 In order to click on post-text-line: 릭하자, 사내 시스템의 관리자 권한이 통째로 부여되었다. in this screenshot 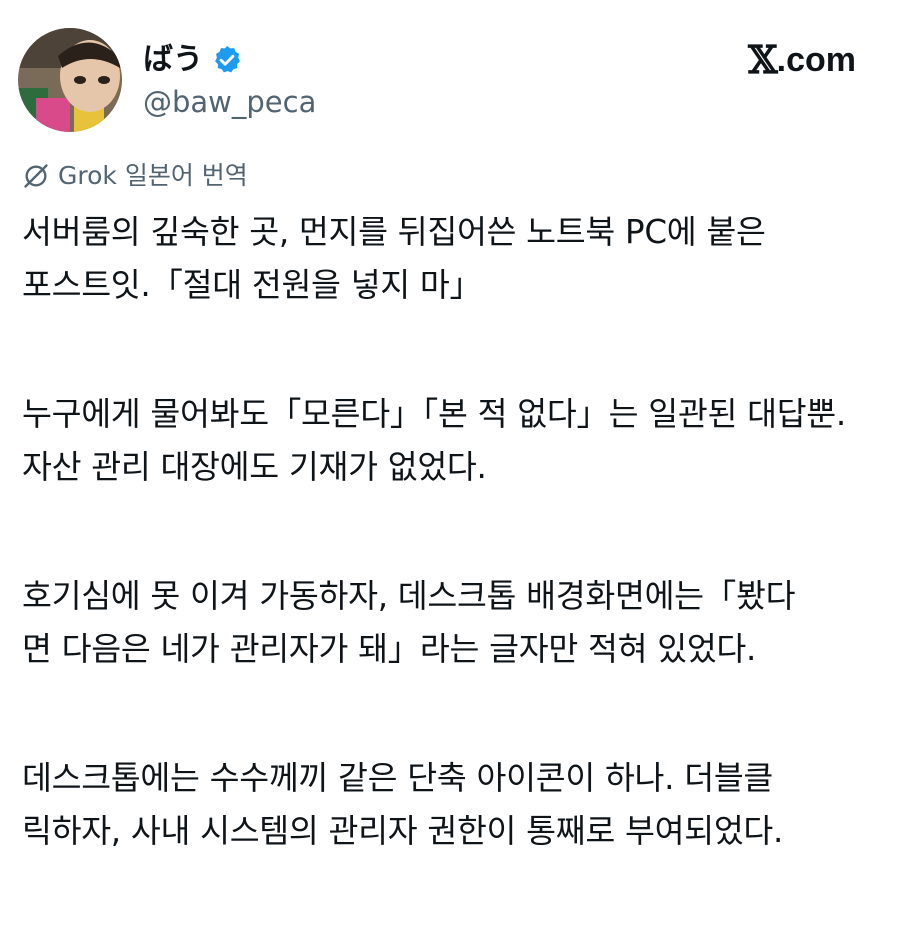, I will do `click(403, 831)`.